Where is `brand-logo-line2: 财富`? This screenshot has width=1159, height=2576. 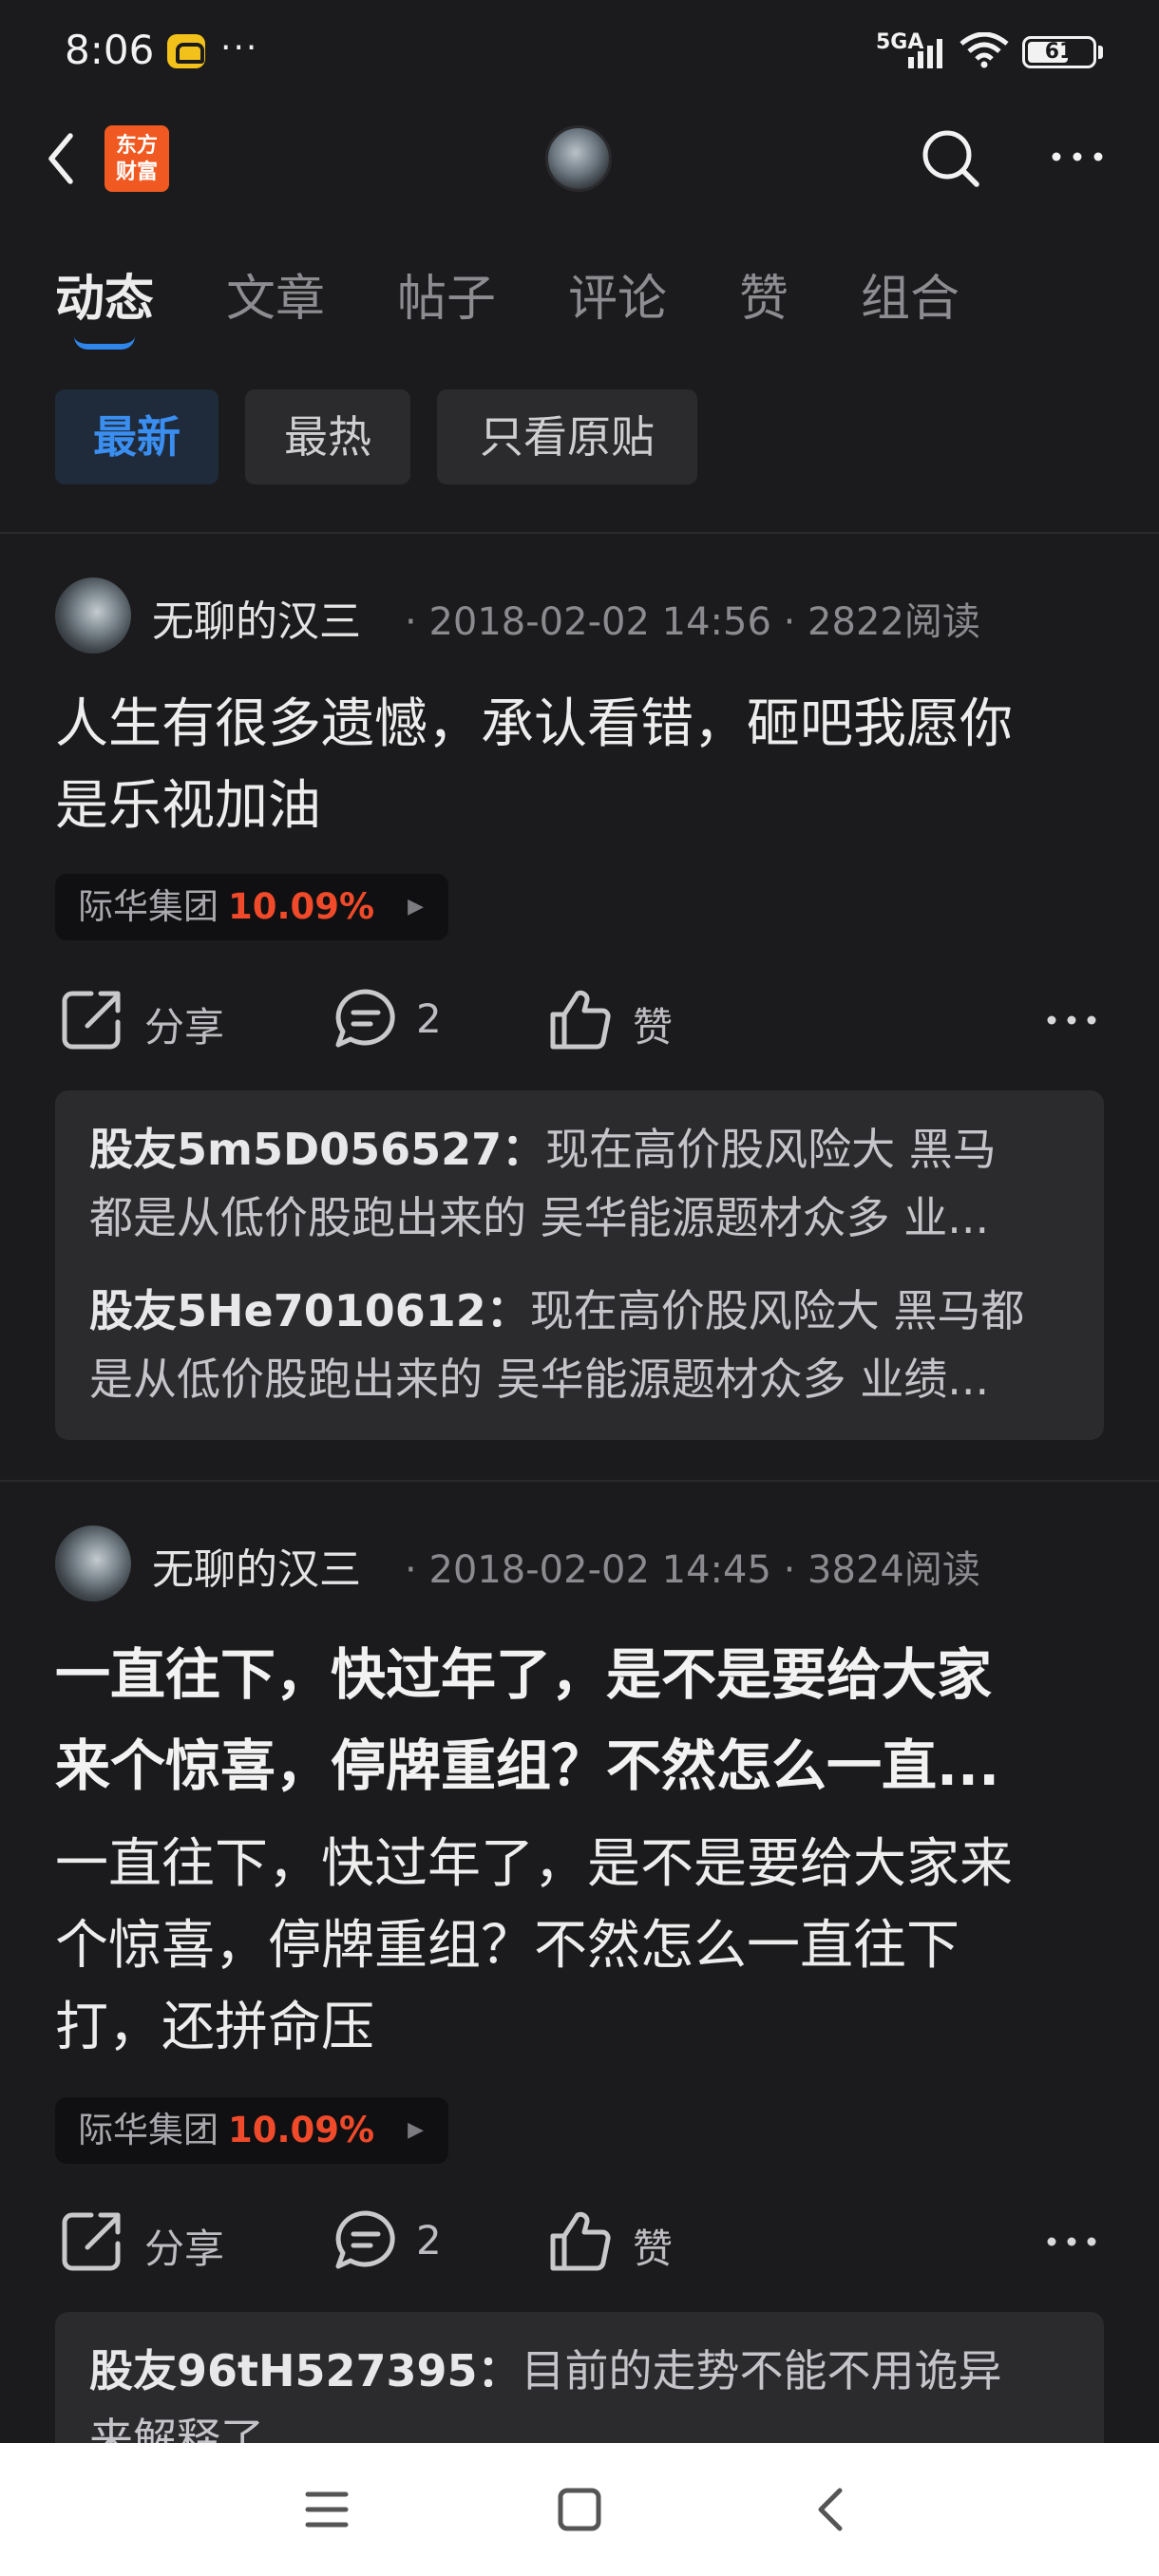 brand-logo-line2: 财富 is located at coordinates (136, 172).